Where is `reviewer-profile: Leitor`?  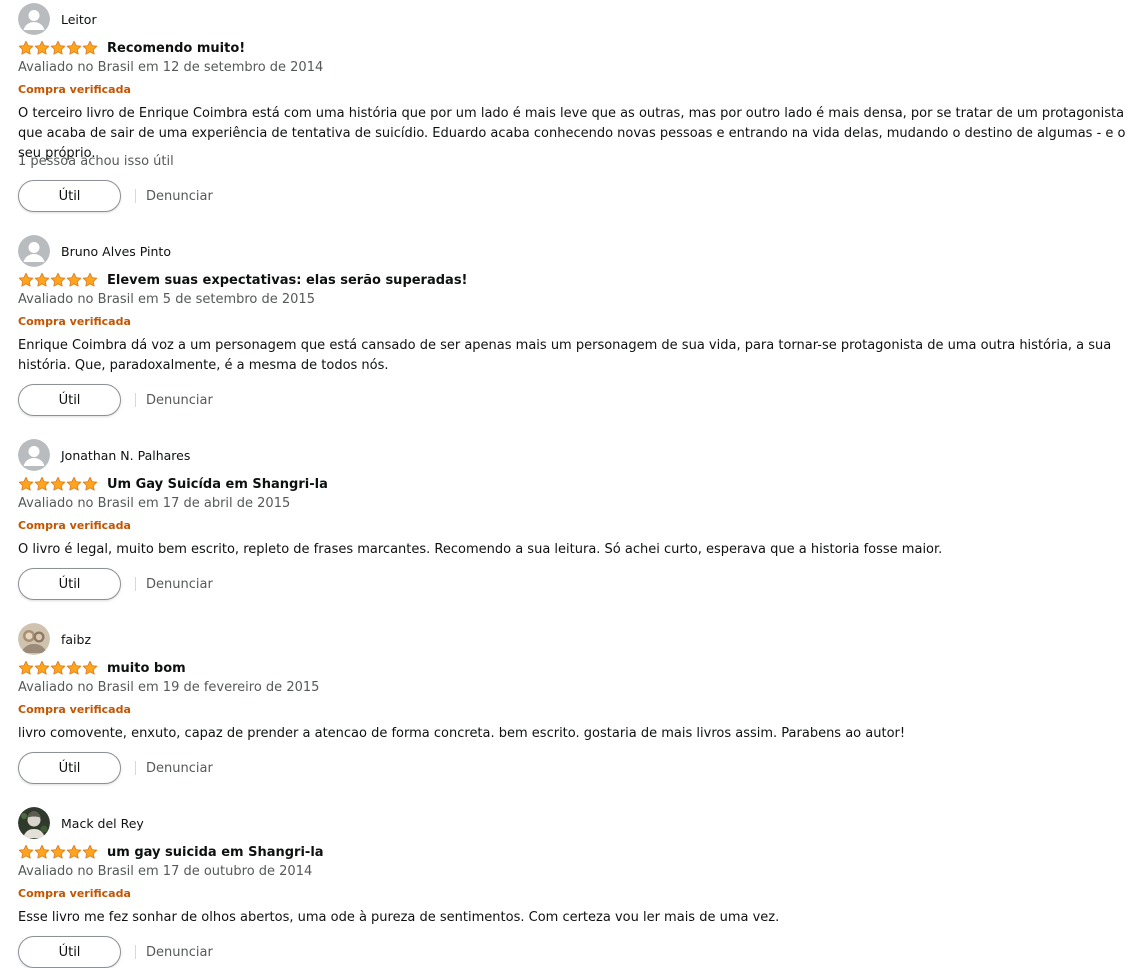
reviewer-profile: Leitor is located at coordinates (57, 19).